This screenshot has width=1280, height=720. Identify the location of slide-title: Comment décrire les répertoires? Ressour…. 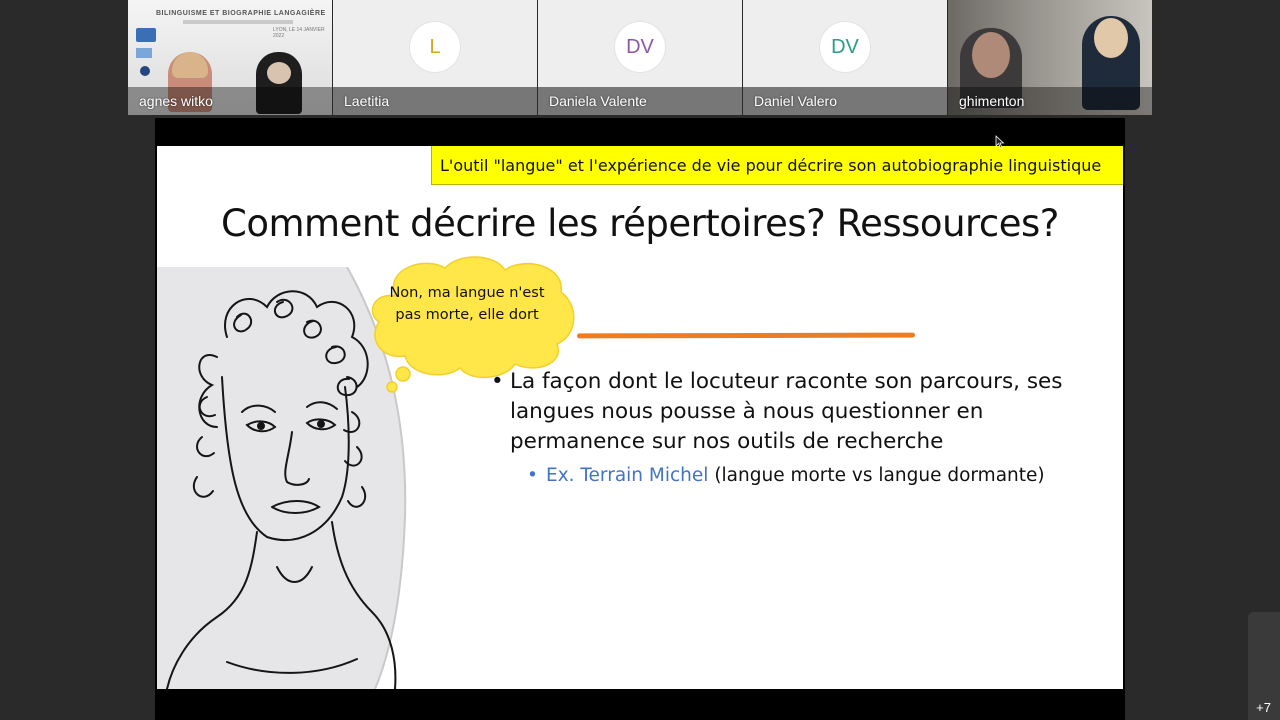
(640, 223).